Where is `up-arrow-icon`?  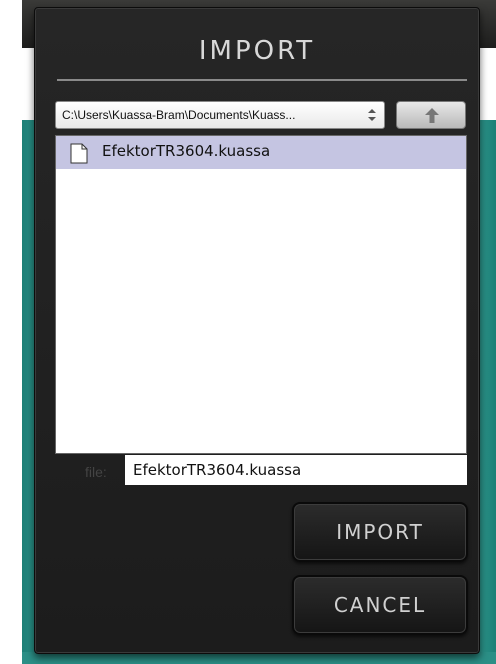
up-arrow-icon is located at coordinates (432, 115).